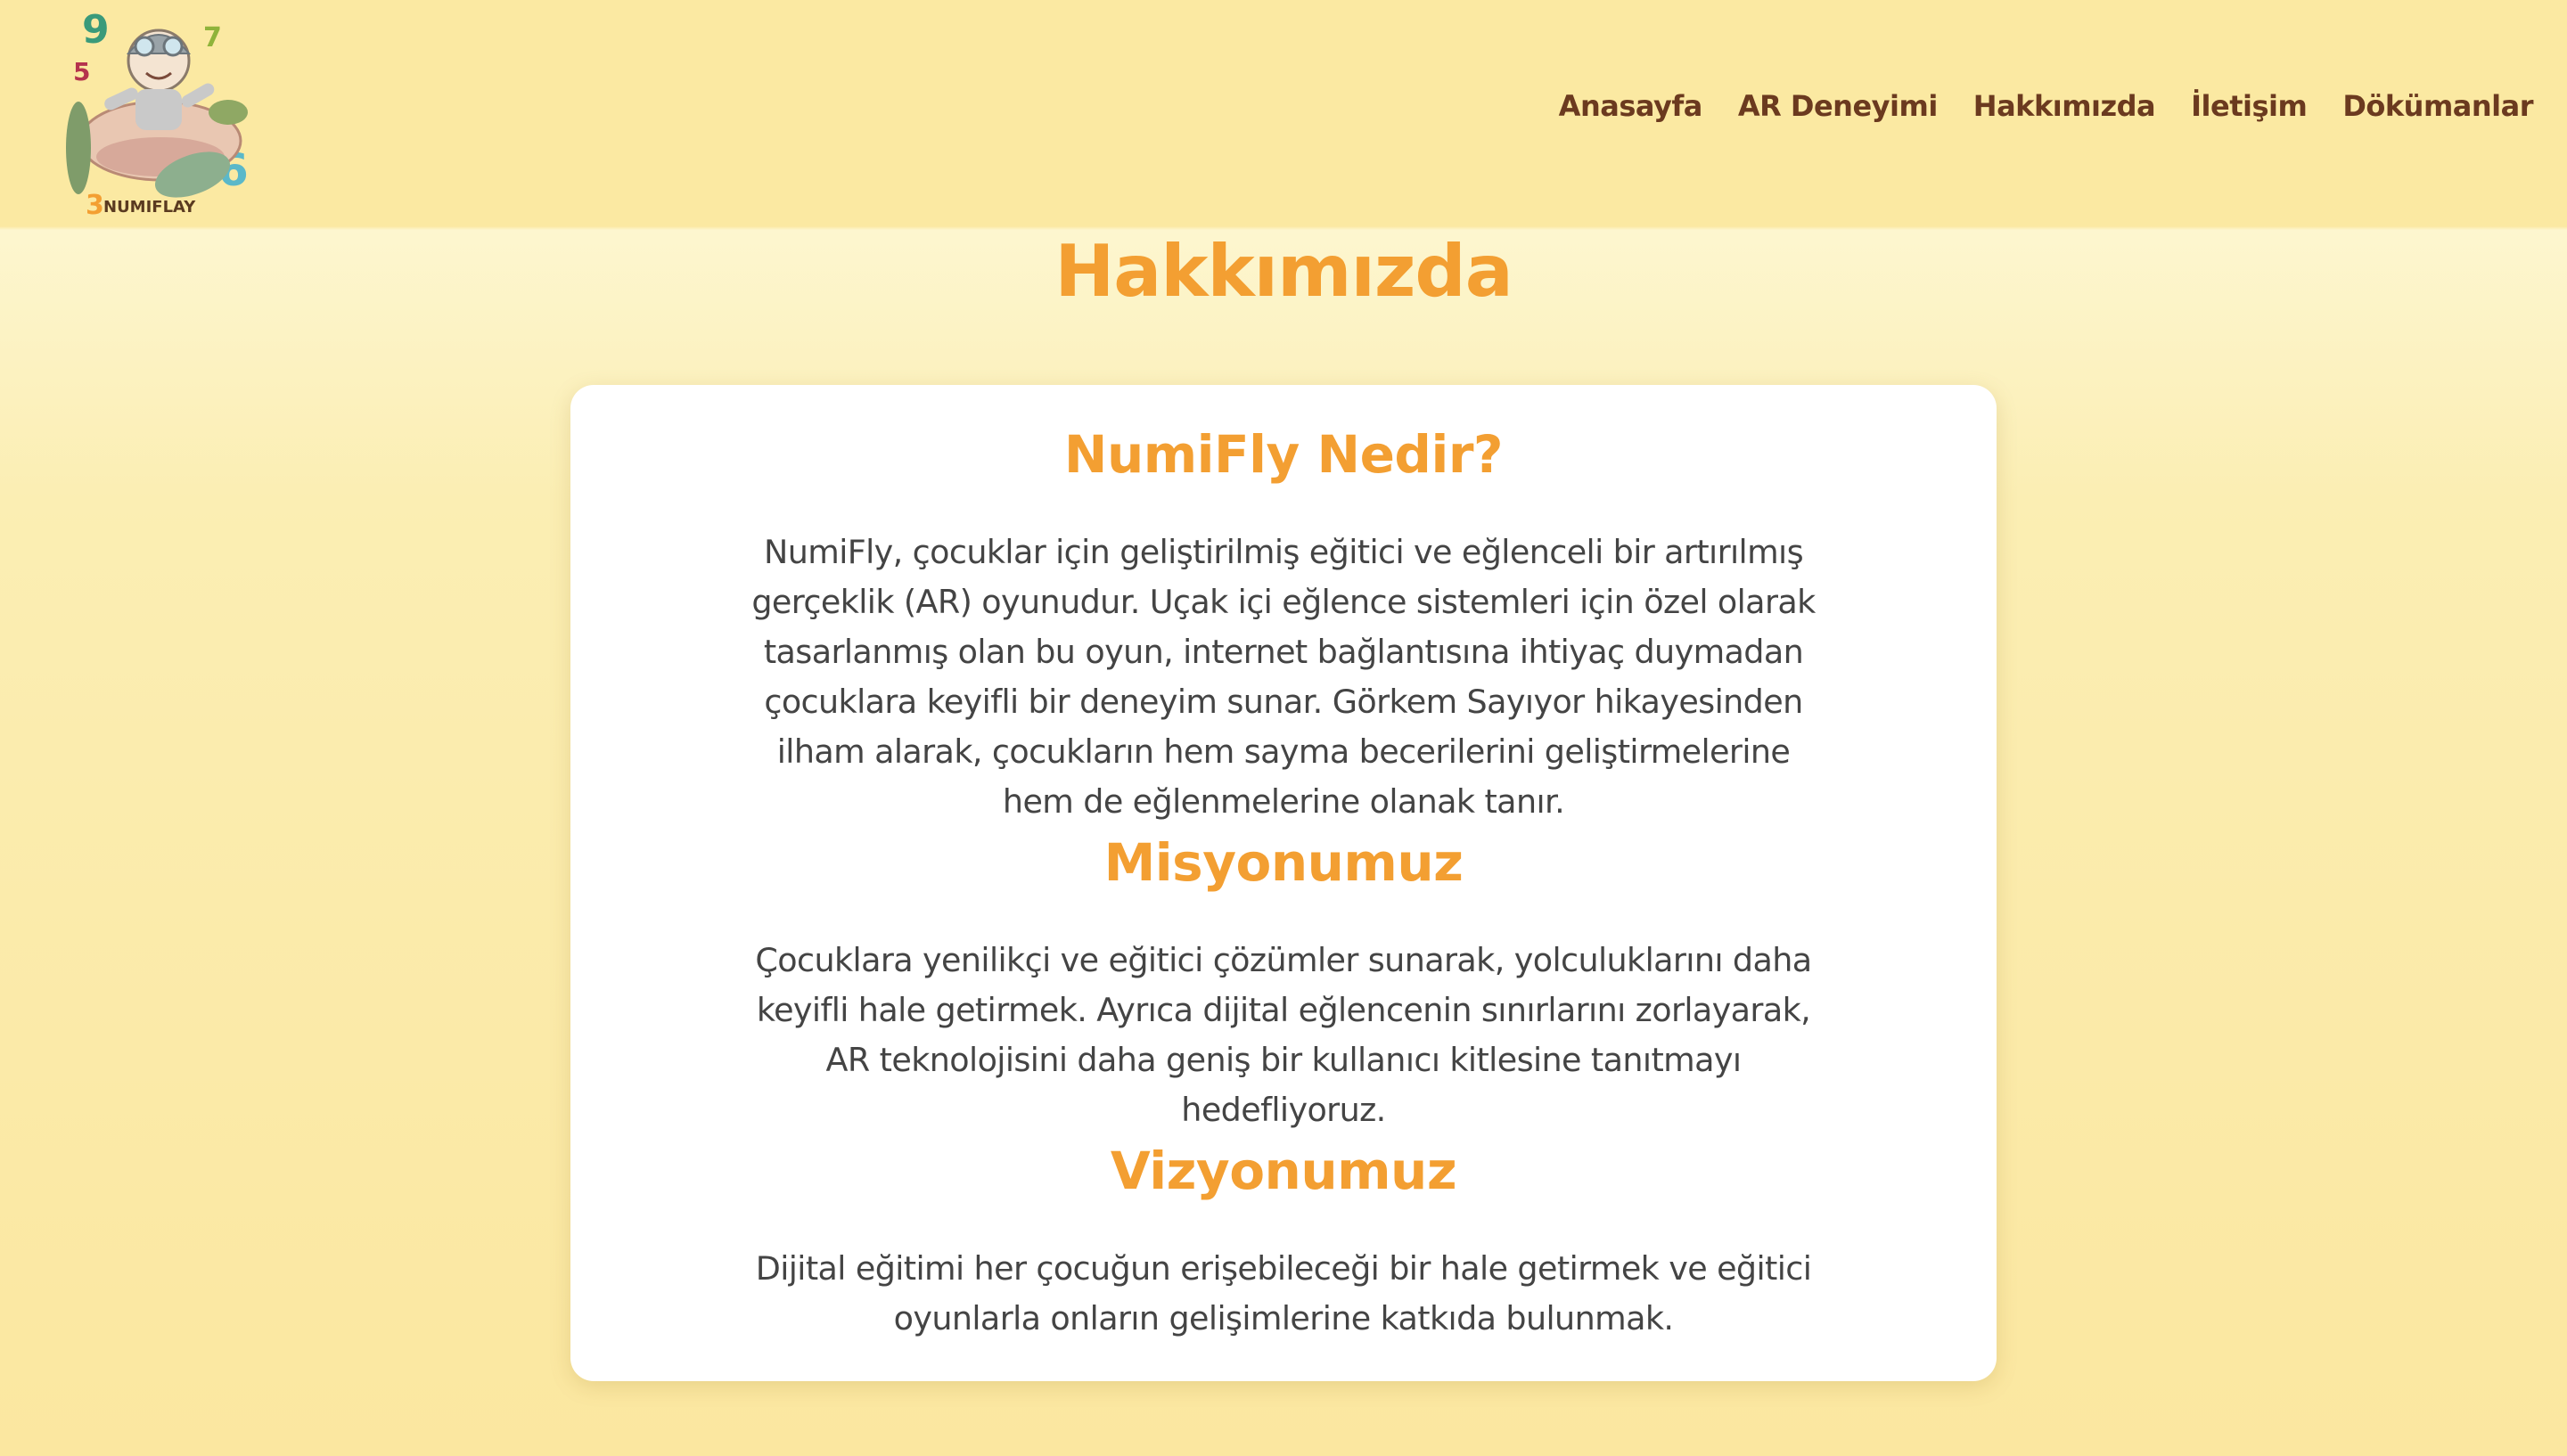 The width and height of the screenshot is (2567, 1456). Describe the element at coordinates (1283, 454) in the screenshot. I see `section-title-what-is: NumiFly Nedir?` at that location.